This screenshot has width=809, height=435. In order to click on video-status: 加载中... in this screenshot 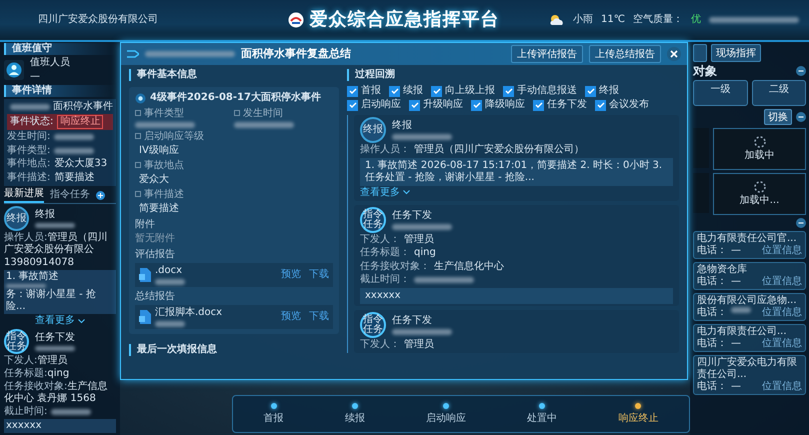, I will do `click(760, 201)`.